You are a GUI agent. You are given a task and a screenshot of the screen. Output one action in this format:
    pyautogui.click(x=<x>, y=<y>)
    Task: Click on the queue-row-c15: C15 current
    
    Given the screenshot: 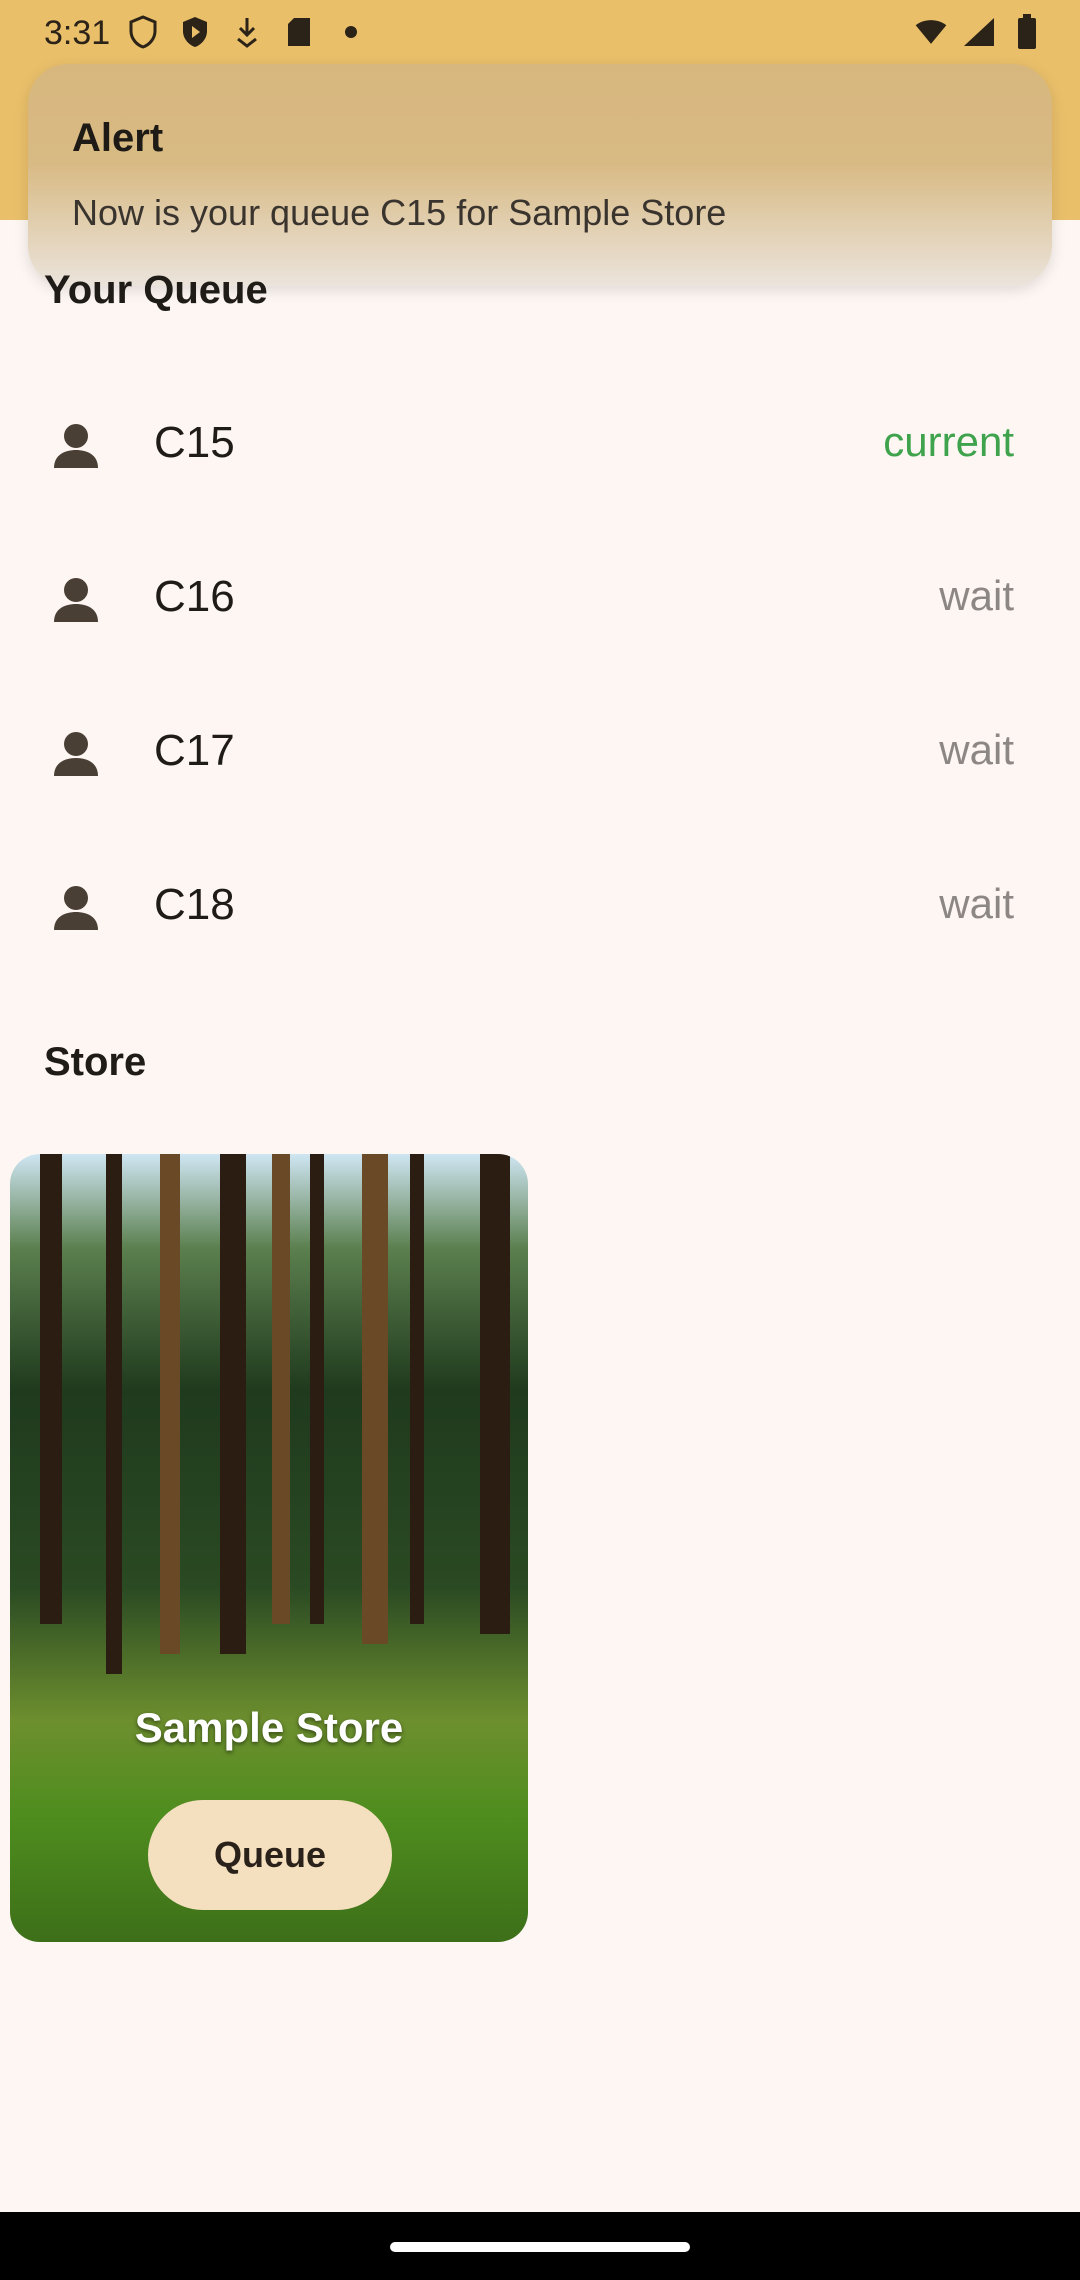 What is the action you would take?
    pyautogui.click(x=540, y=451)
    